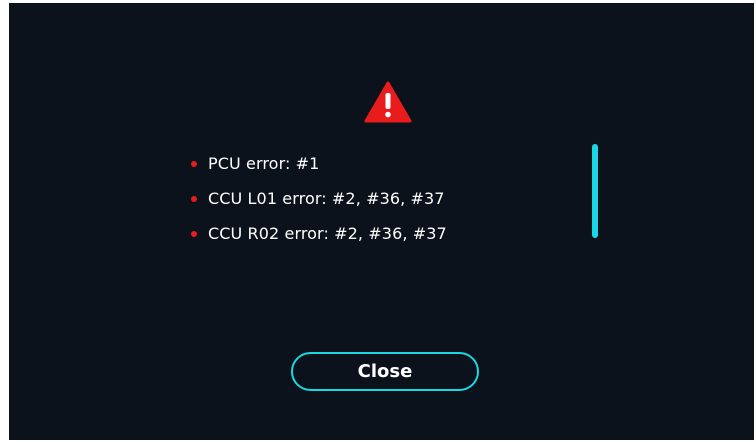 The image size is (756, 442). What do you see at coordinates (264, 163) in the screenshot?
I see `error-text: PCU error: #1` at bounding box center [264, 163].